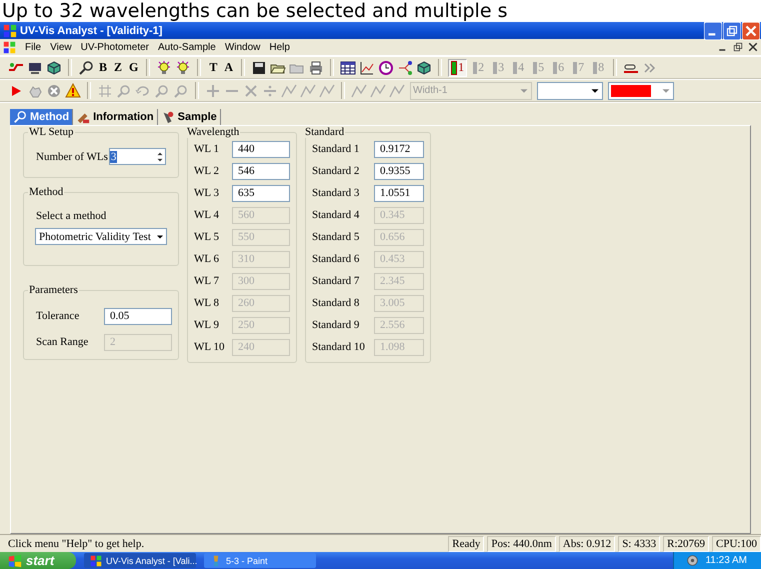 This screenshot has width=761, height=569. I want to click on menu-item: View, so click(61, 47).